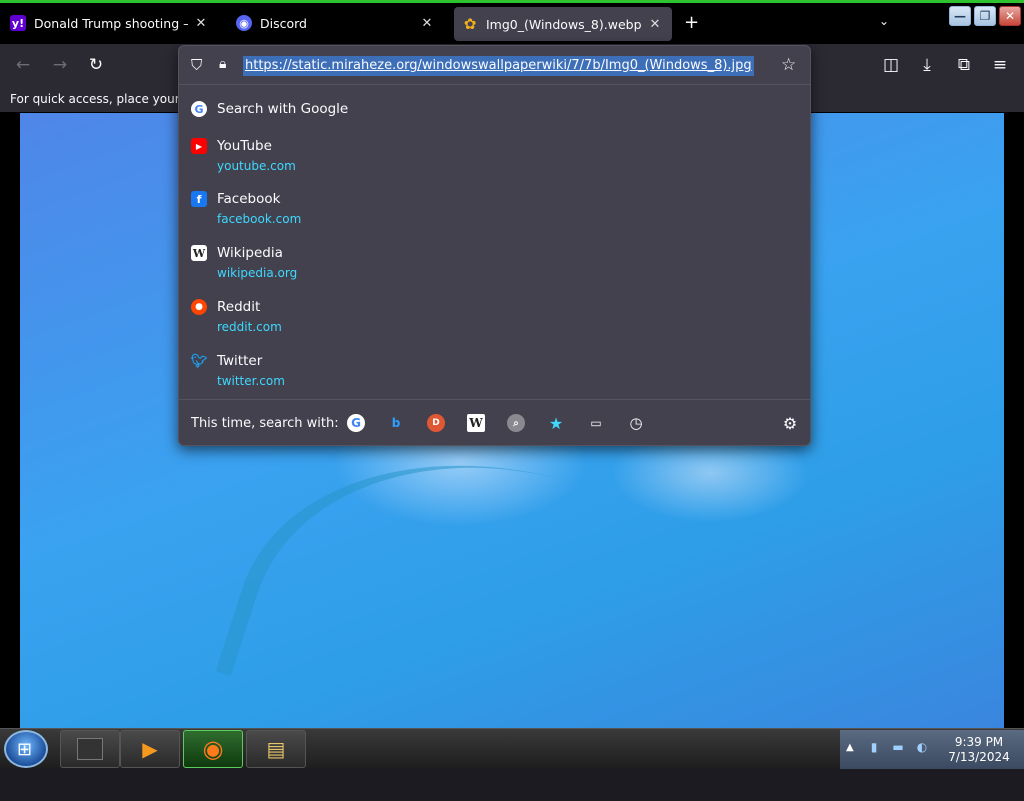 The image size is (1024, 801). I want to click on window-close-button: ✕, so click(1010, 16).